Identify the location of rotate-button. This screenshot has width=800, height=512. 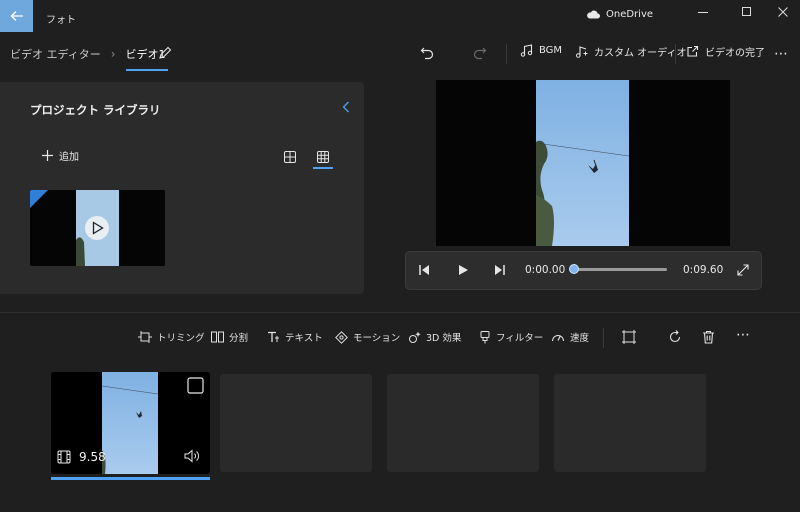
(675, 338).